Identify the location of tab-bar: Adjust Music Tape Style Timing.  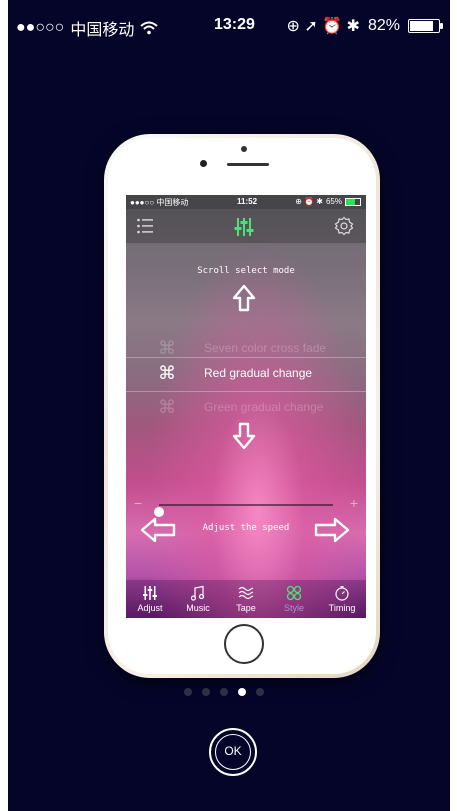
(246, 599).